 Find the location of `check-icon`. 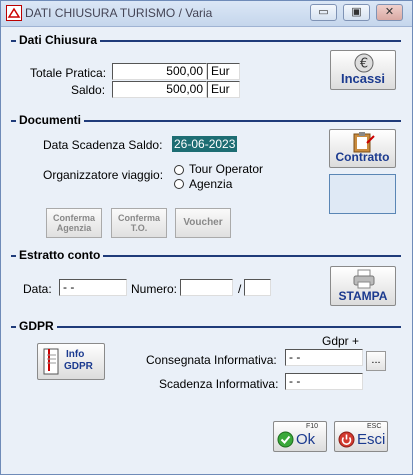

check-icon is located at coordinates (285, 439).